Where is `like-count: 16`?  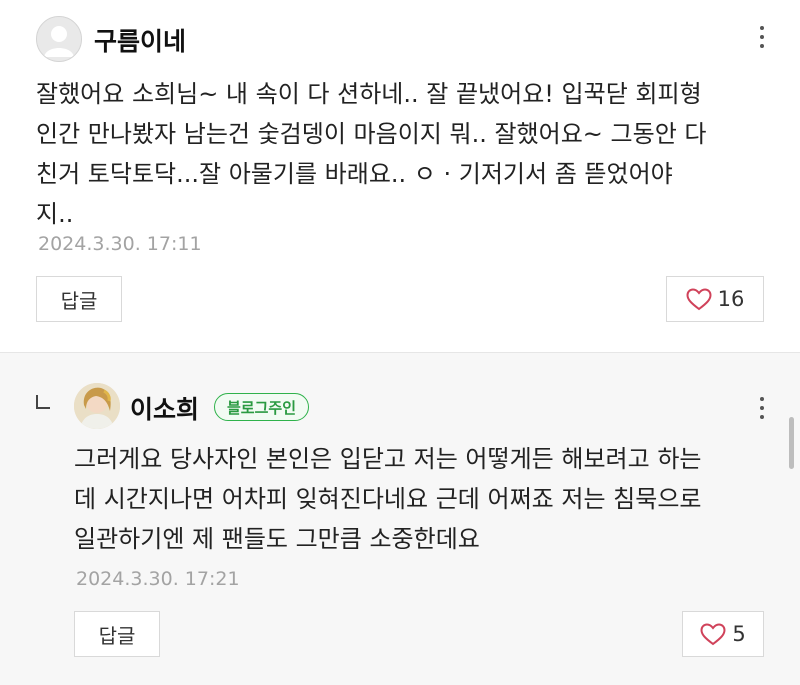
like-count: 16 is located at coordinates (731, 299).